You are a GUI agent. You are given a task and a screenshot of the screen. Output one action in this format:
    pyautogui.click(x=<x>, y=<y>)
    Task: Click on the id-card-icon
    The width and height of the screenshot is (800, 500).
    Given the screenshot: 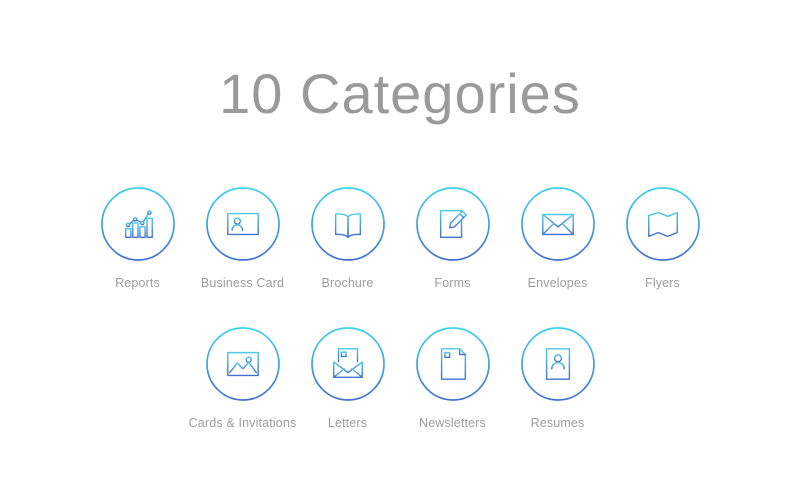 What is the action you would take?
    pyautogui.click(x=242, y=224)
    